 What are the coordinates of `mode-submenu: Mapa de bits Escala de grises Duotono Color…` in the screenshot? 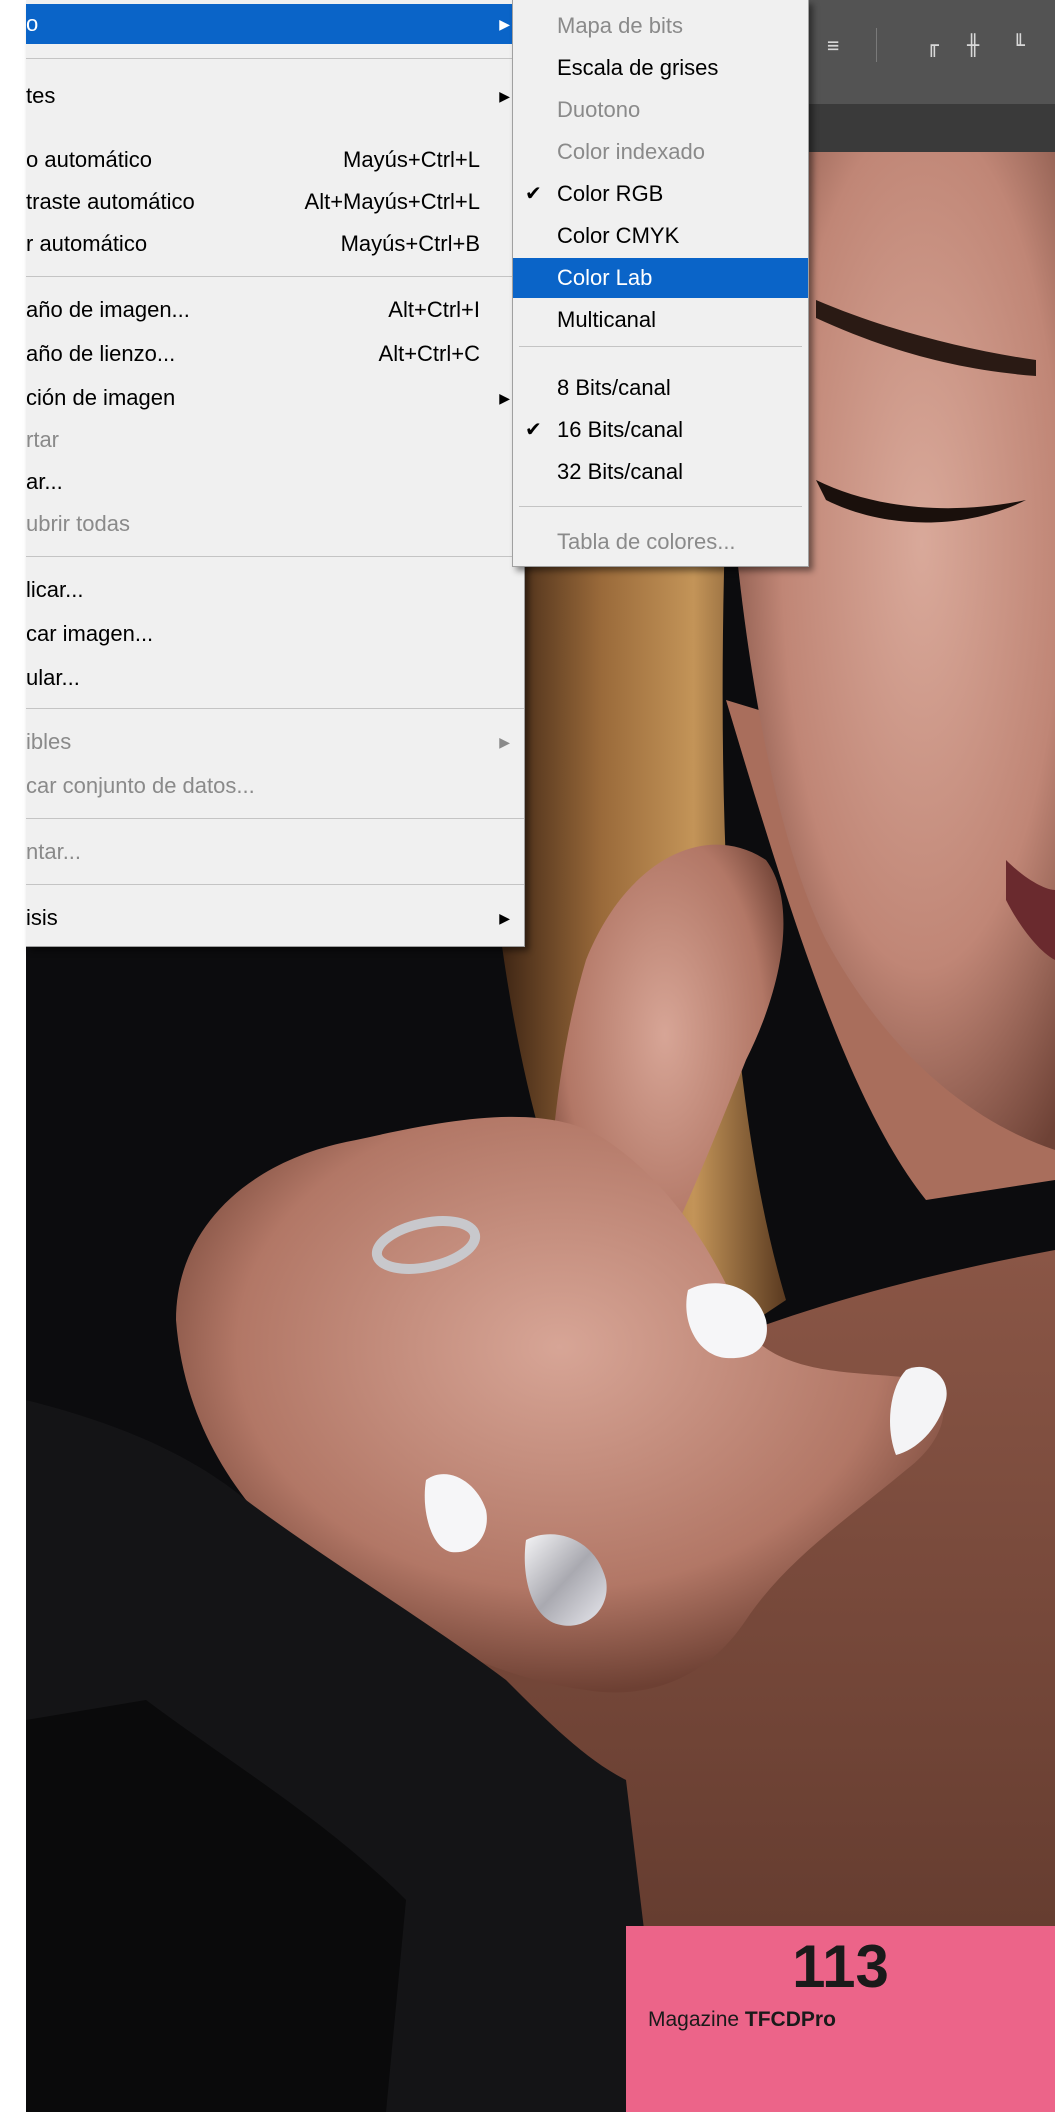 It's located at (660, 283).